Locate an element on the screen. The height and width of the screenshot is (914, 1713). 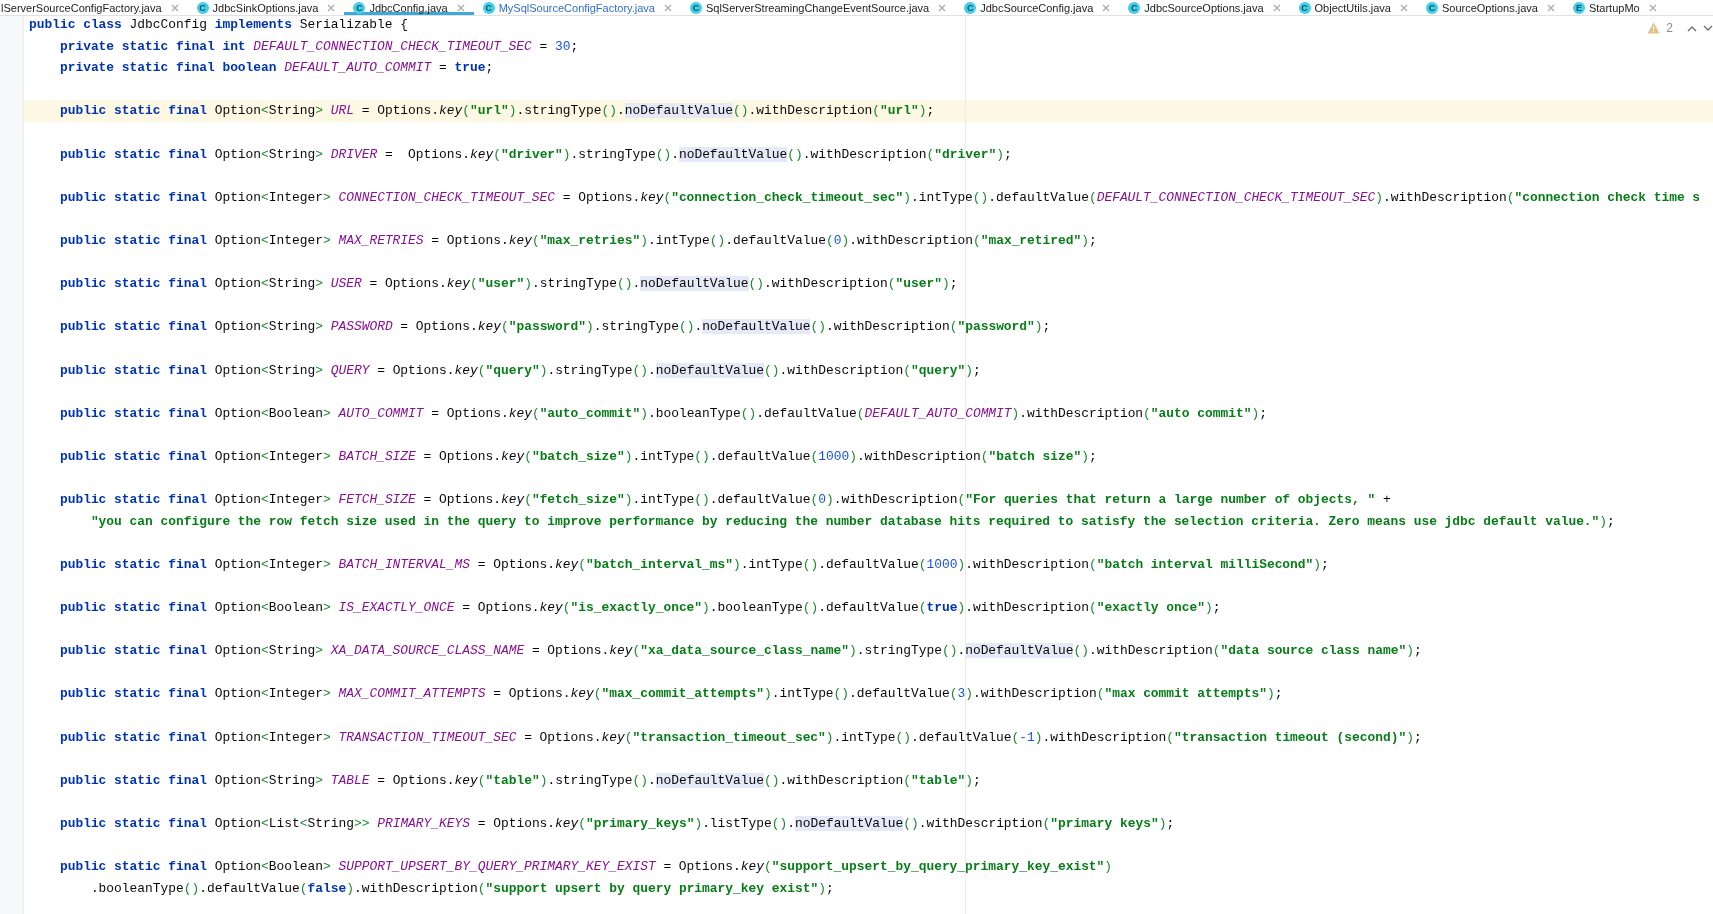
code-line: private static final boolean DEFAULT_AUTO_COMMIT = true; is located at coordinates (276, 68).